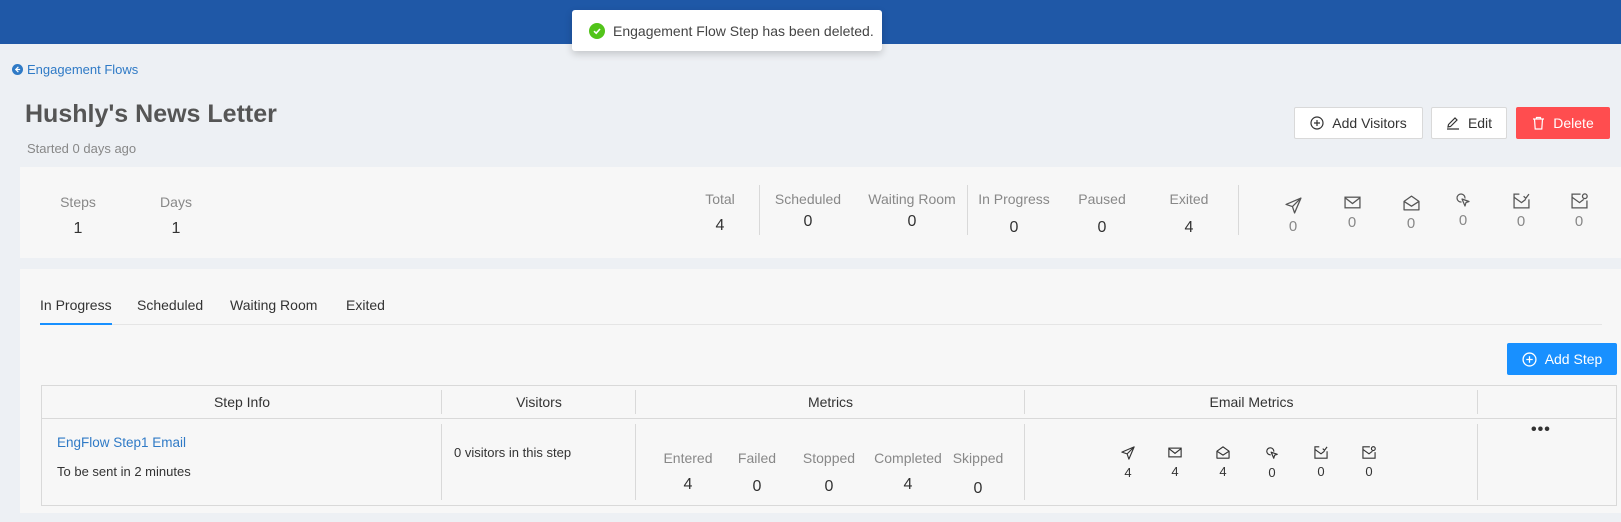 The height and width of the screenshot is (522, 1621). What do you see at coordinates (1521, 211) in the screenshot?
I see `stat-email-replied: 0` at bounding box center [1521, 211].